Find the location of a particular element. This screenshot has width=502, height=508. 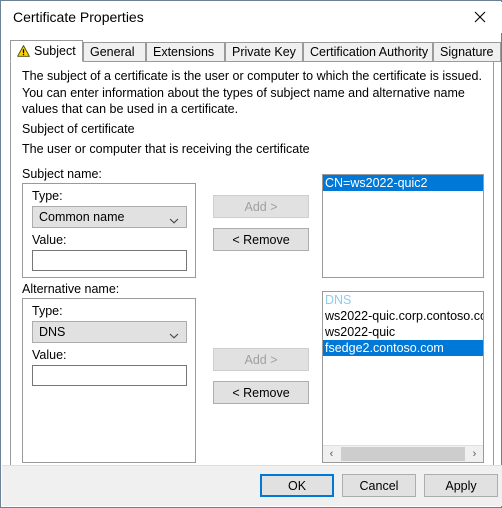

tab-general-label: General is located at coordinates (112, 52).